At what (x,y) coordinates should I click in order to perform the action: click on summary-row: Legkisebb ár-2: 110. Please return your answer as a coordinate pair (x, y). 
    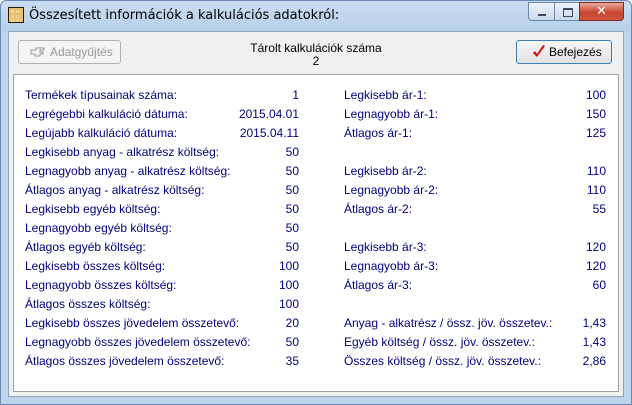
    Looking at the image, I should click on (475, 171).